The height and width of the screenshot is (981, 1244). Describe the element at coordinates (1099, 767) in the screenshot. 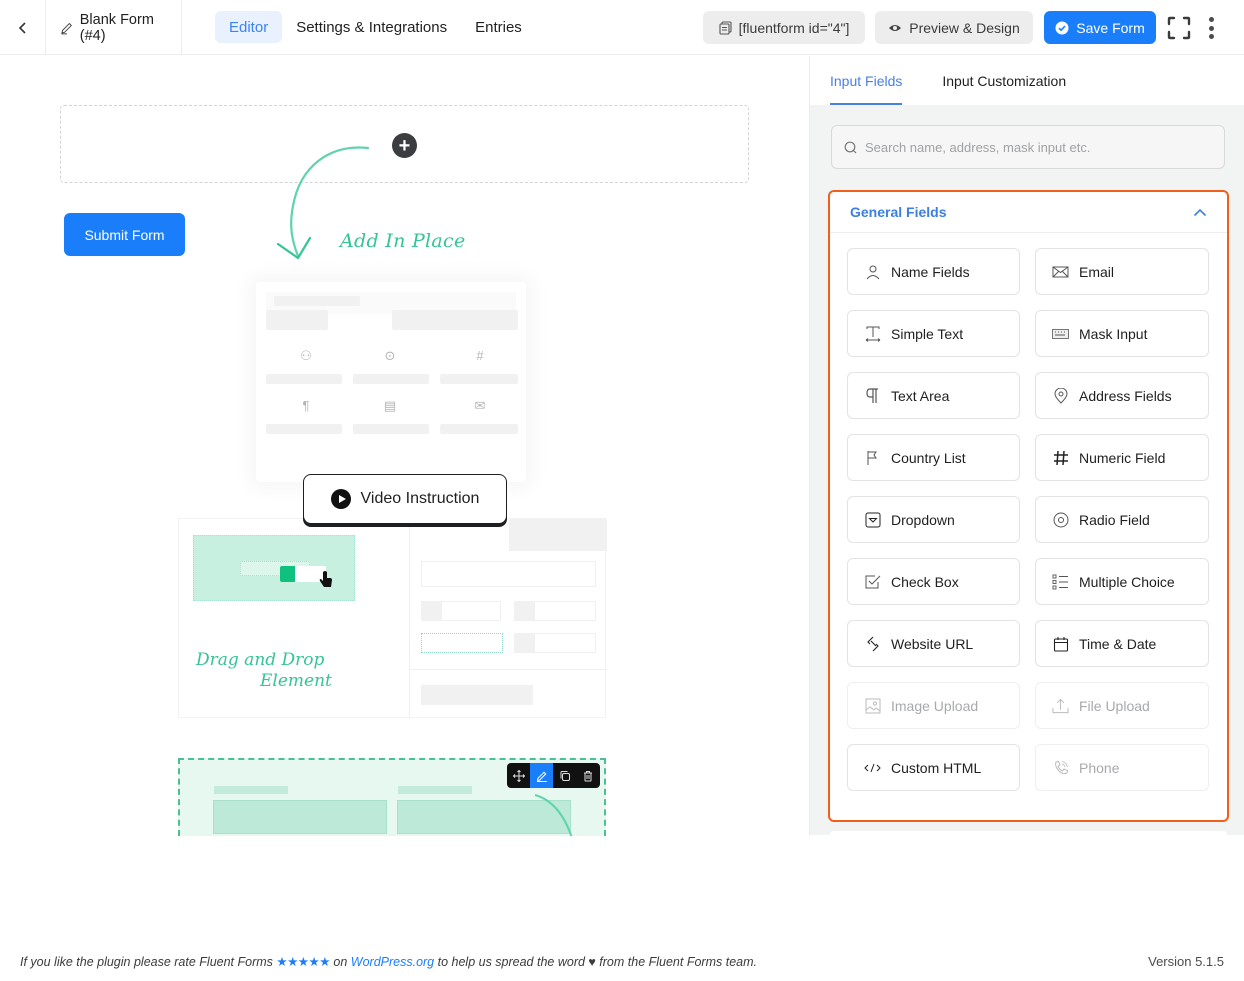

I see `field-label: Phone` at that location.